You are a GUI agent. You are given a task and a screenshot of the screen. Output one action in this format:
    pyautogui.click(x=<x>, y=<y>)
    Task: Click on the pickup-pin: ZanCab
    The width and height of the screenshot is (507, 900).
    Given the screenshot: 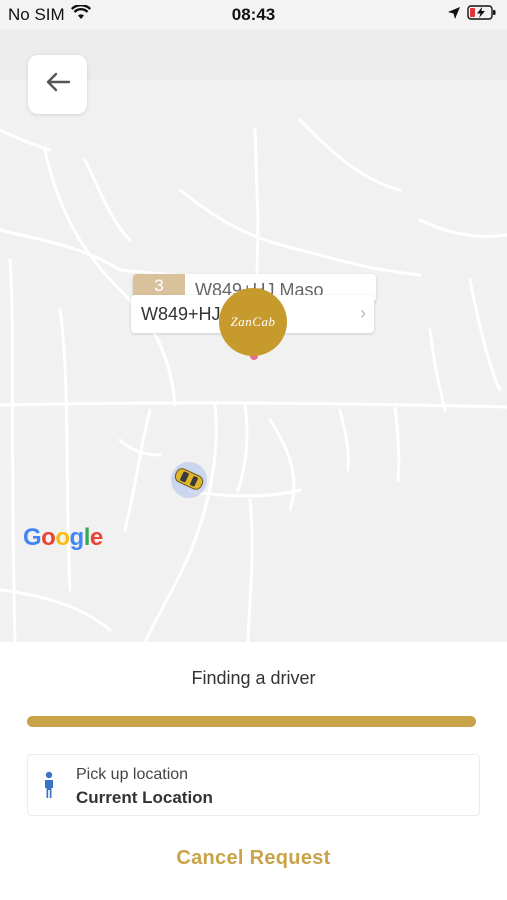 What is the action you would take?
    pyautogui.click(x=253, y=322)
    